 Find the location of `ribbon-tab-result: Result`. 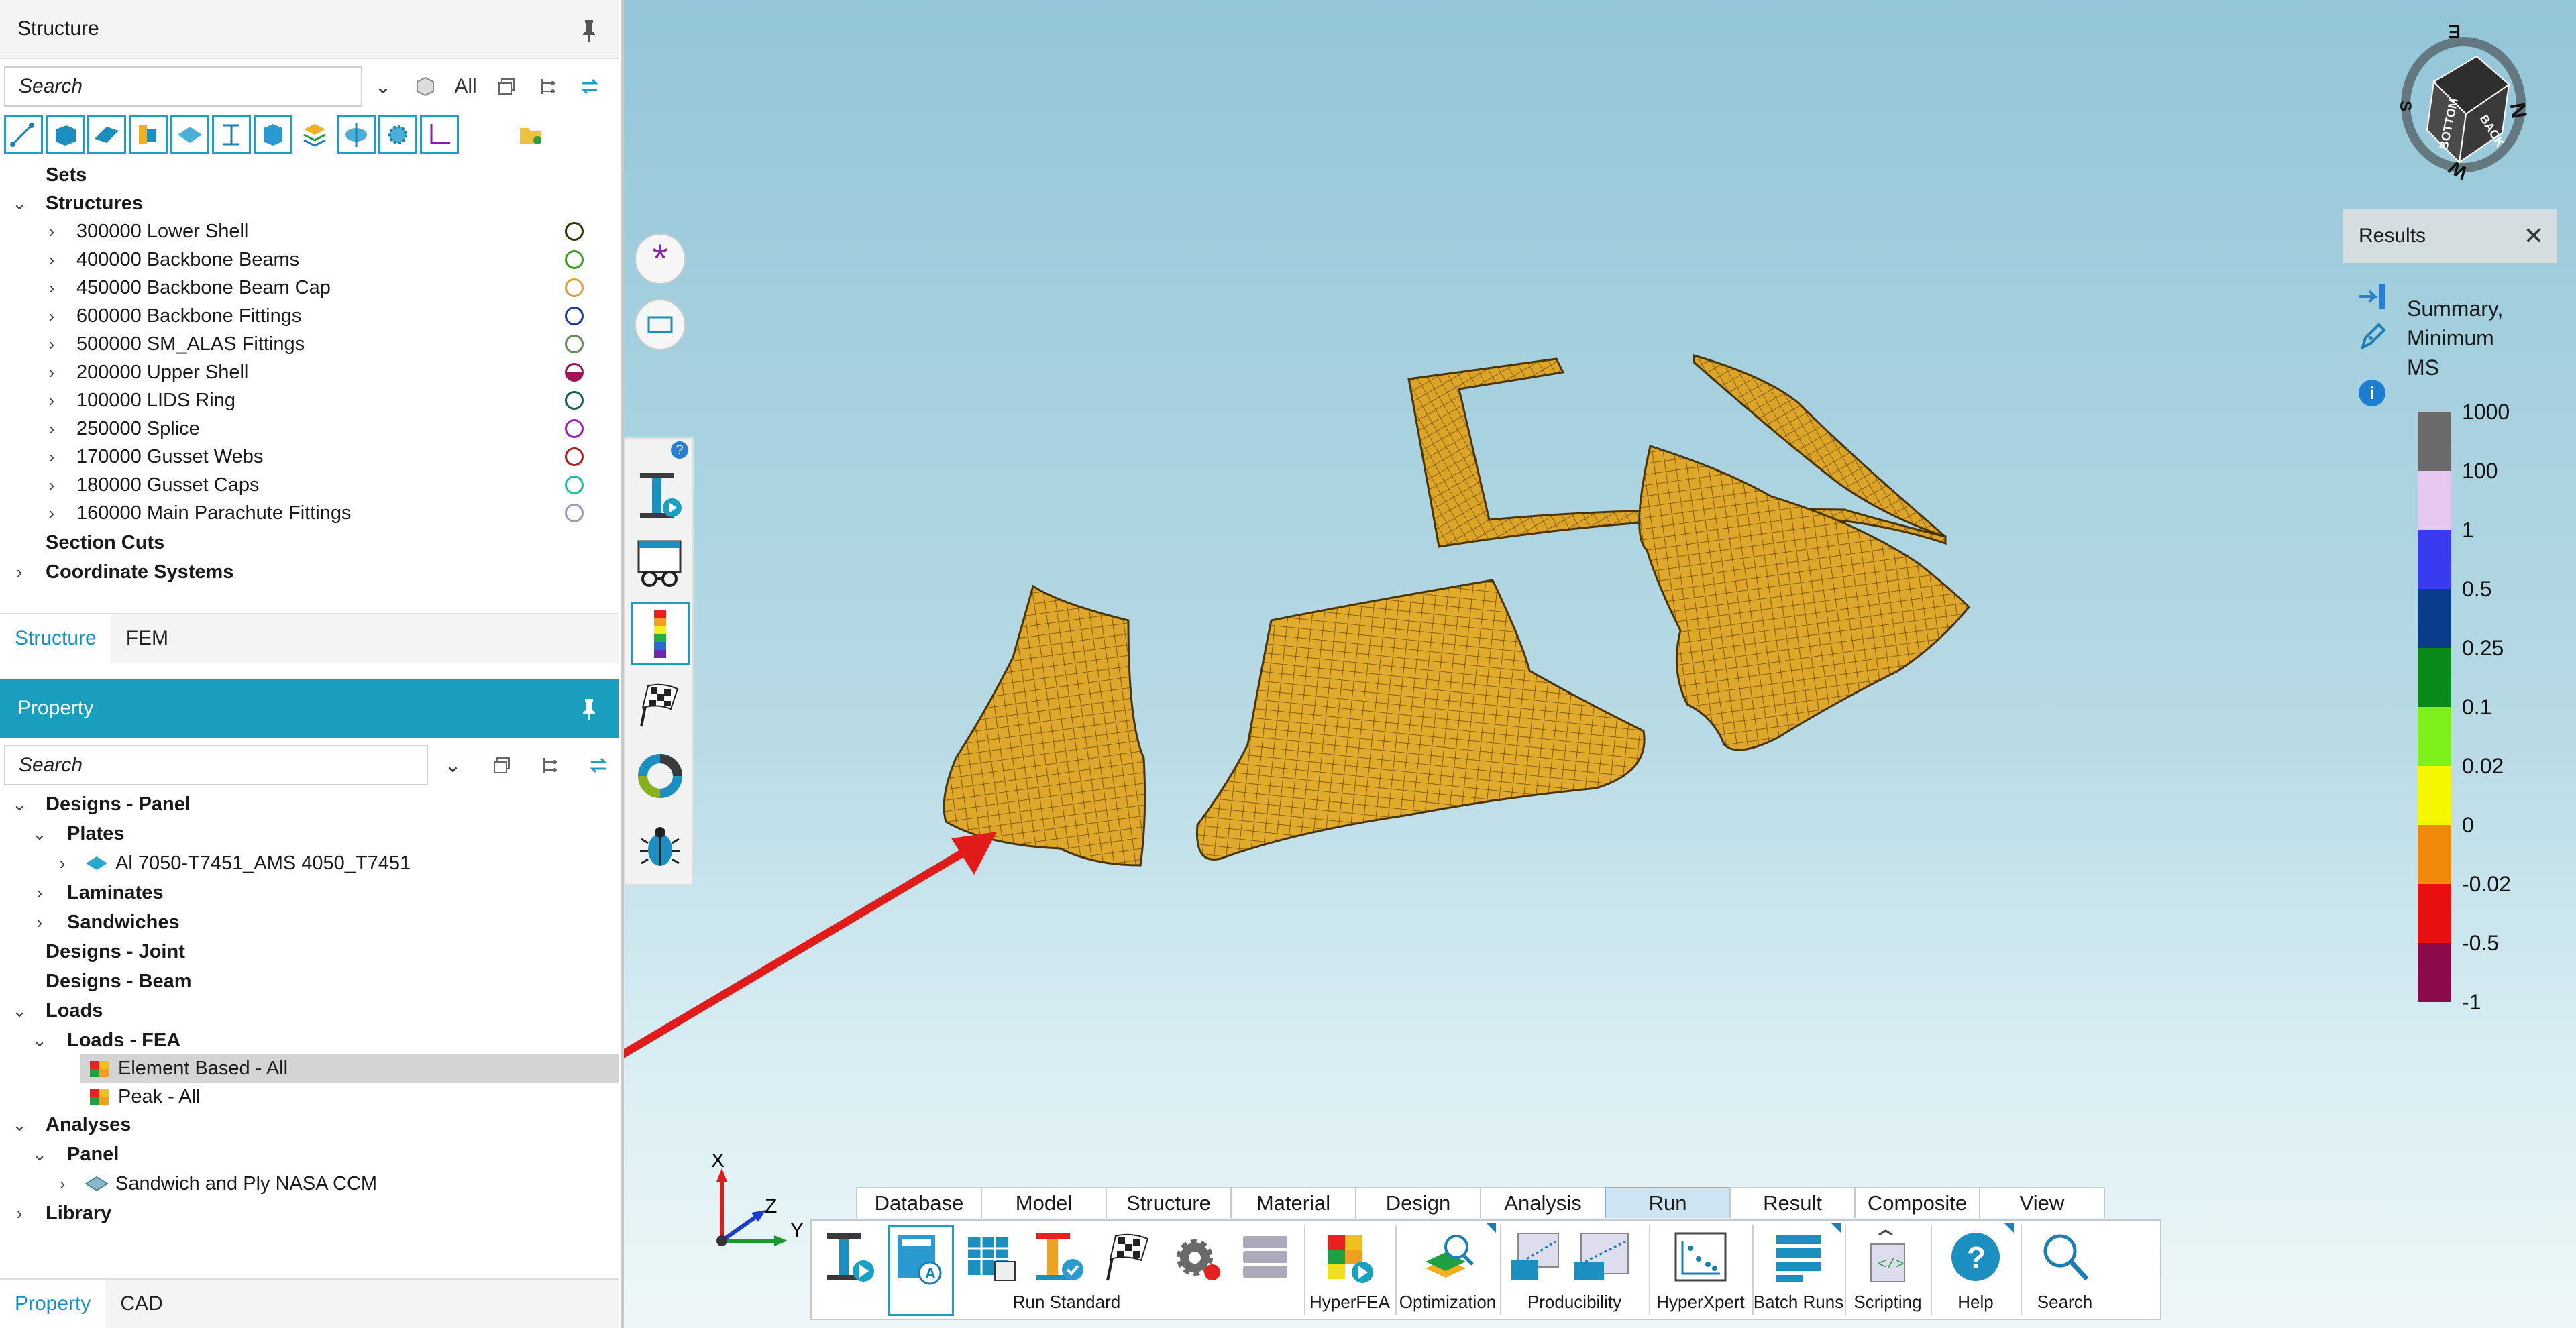

ribbon-tab-result: Result is located at coordinates (1792, 1202).